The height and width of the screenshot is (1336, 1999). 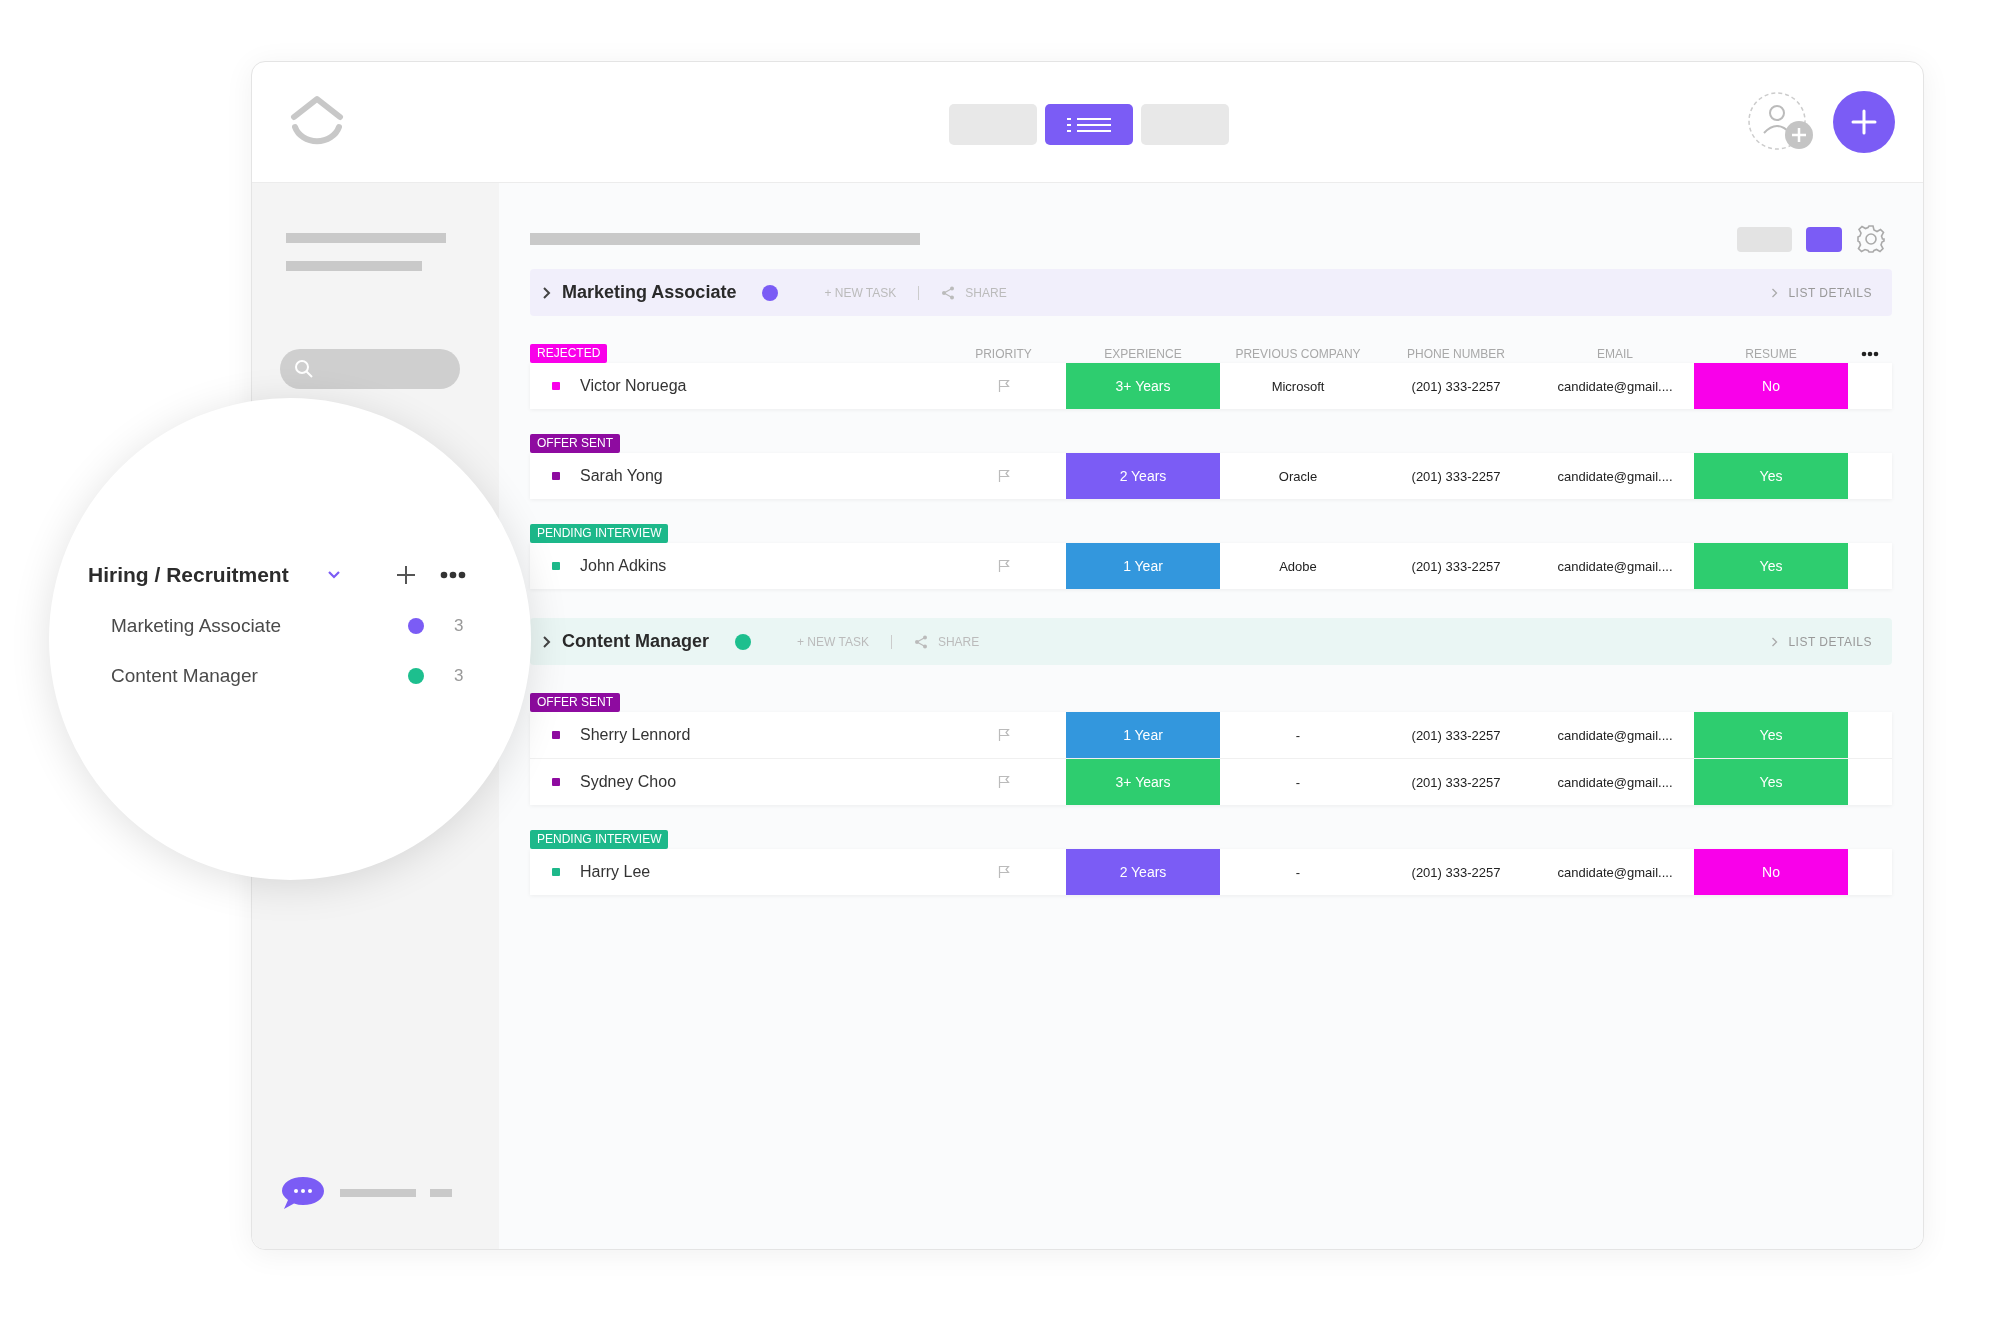 I want to click on chat-icon, so click(x=303, y=1193).